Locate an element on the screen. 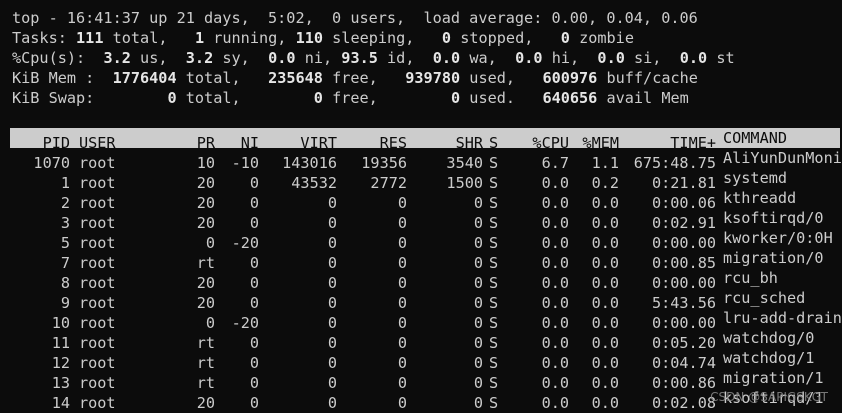 The width and height of the screenshot is (842, 413). mem-buff: 600976 is located at coordinates (570, 78).